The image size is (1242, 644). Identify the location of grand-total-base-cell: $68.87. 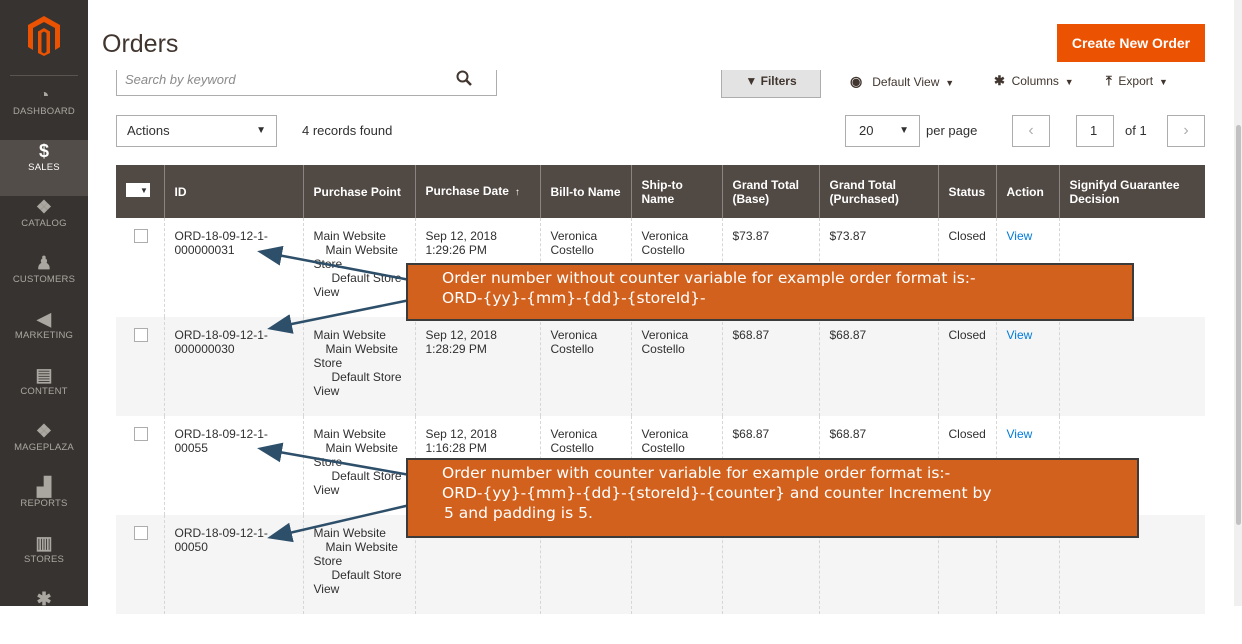
(770, 366).